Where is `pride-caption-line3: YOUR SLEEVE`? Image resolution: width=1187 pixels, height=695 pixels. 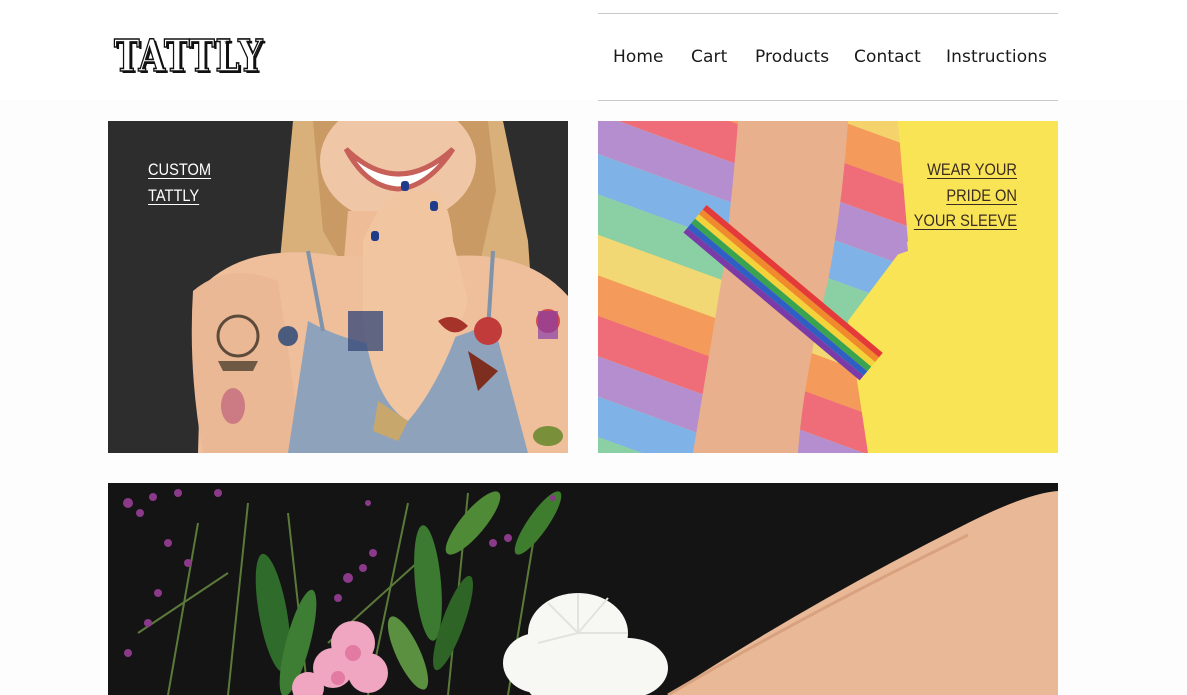
pride-caption-line3: YOUR SLEEVE is located at coordinates (965, 220).